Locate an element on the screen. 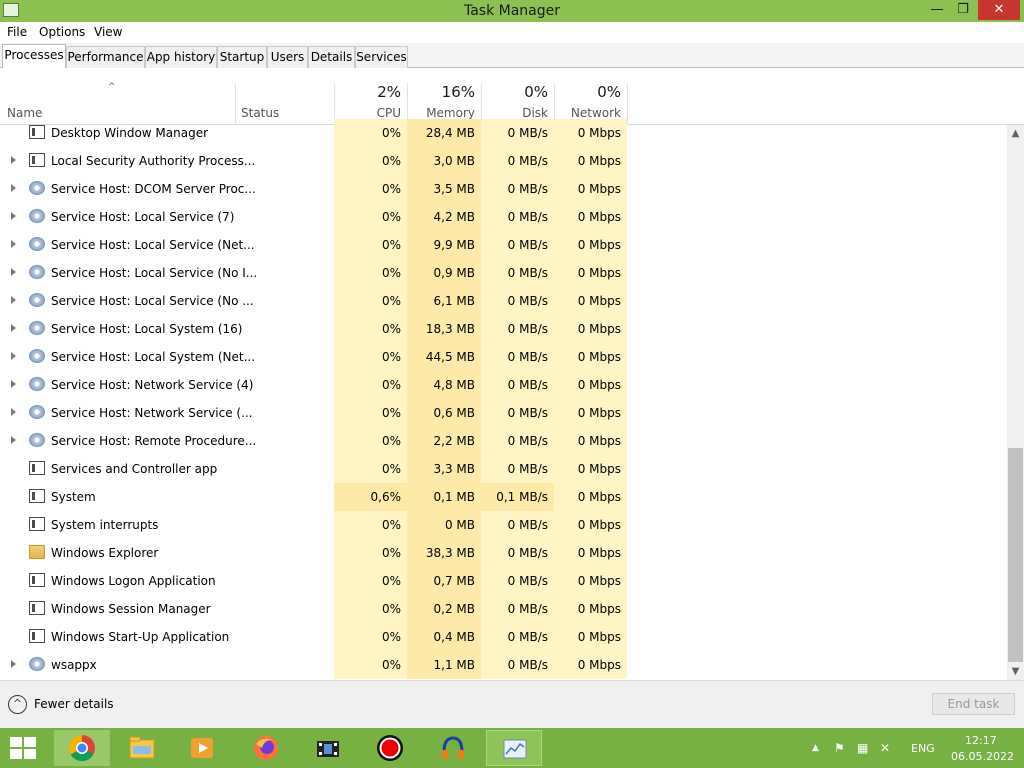  process-row: Windows Explorer 0% 38,3 MB 0 MB/s 0 Mbps is located at coordinates (503, 553).